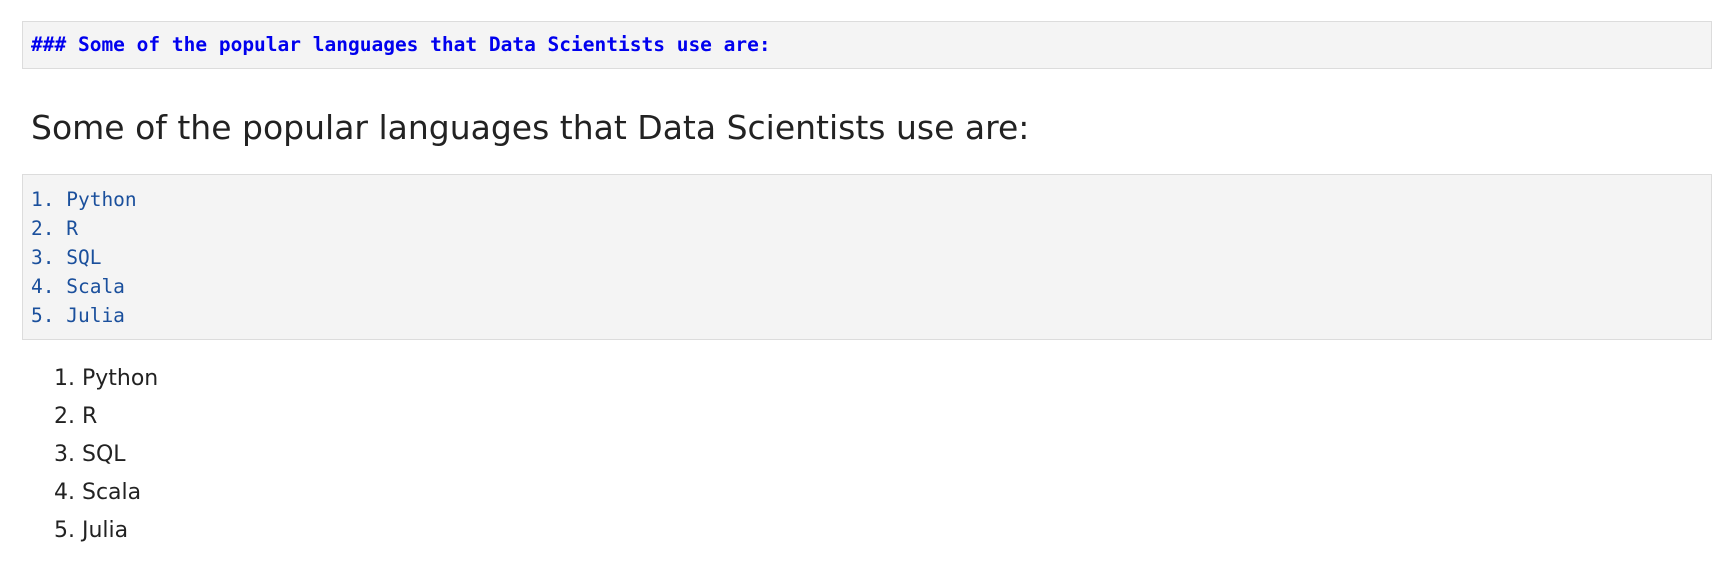 The width and height of the screenshot is (1734, 565). What do you see at coordinates (78, 286) in the screenshot?
I see `list-source-line: 4. Scala` at bounding box center [78, 286].